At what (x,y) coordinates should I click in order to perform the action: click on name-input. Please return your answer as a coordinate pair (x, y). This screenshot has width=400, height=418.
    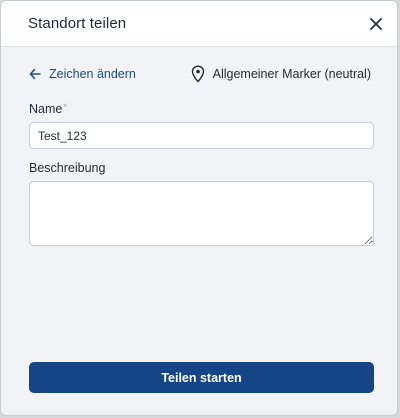
    Looking at the image, I should click on (201, 135).